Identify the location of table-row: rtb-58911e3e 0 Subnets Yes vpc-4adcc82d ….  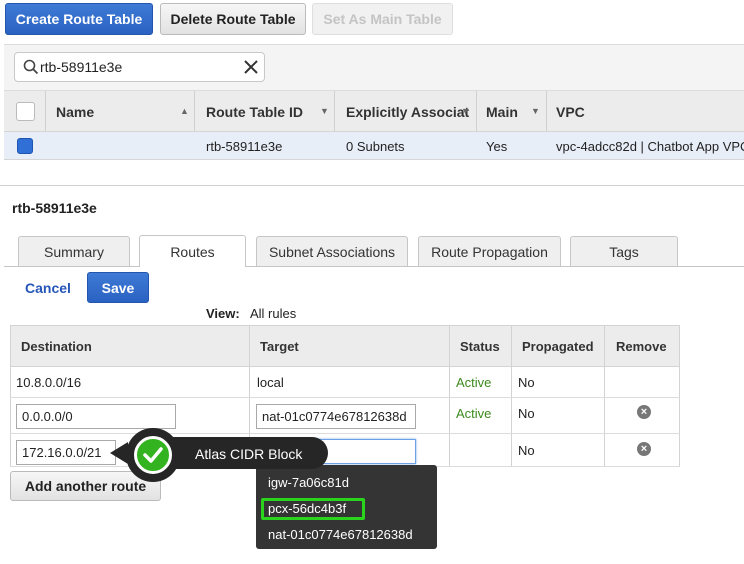
(374, 146).